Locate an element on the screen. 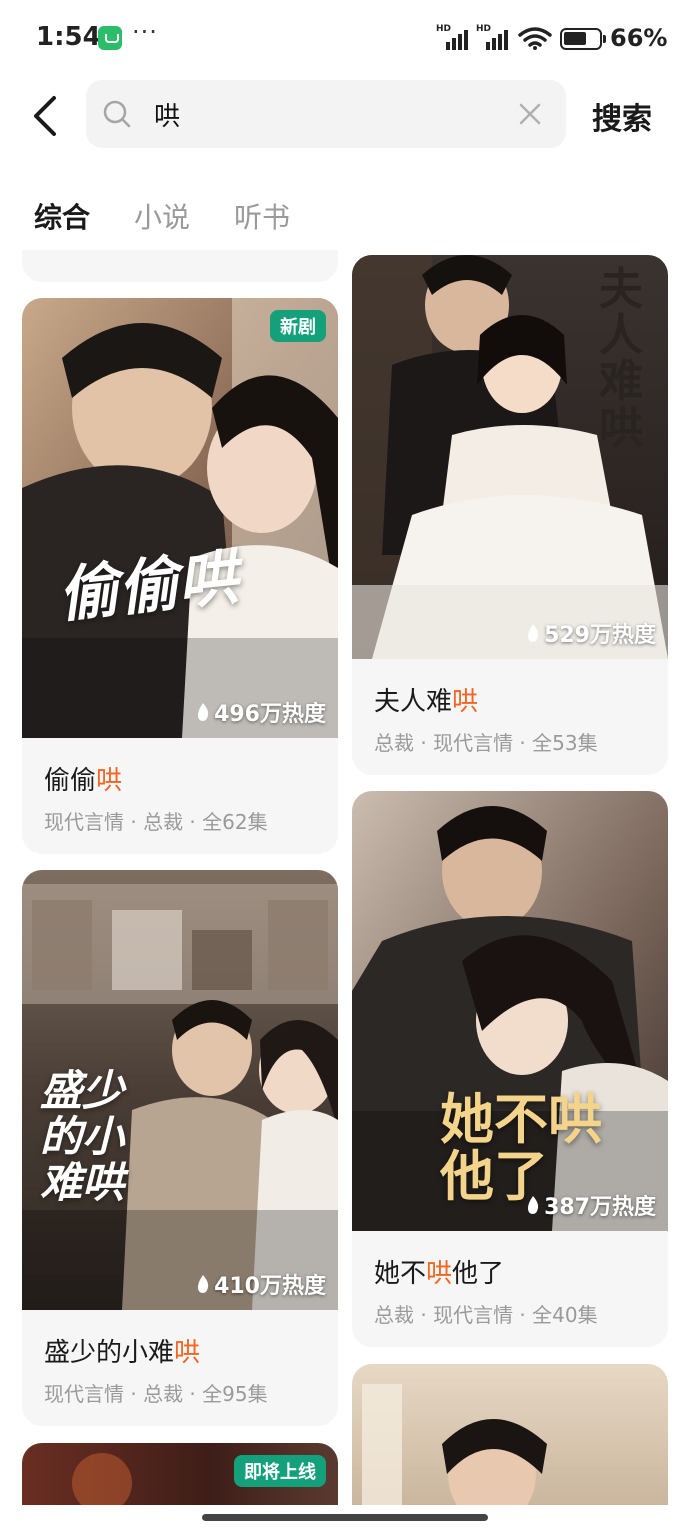 Image resolution: width=690 pixels, height=1535 pixels. drama-tags: 现代言情 · 总裁 · 全62集 is located at coordinates (156, 822).